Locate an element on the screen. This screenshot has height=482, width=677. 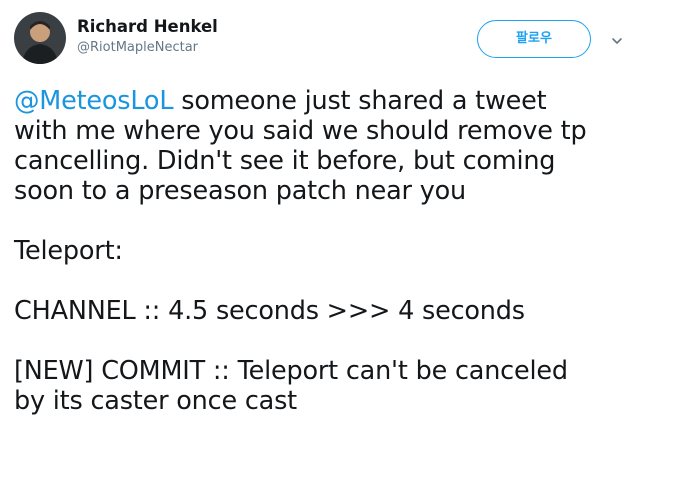
tweet-text-segment: someone just shared a tweet is located at coordinates (360, 101).